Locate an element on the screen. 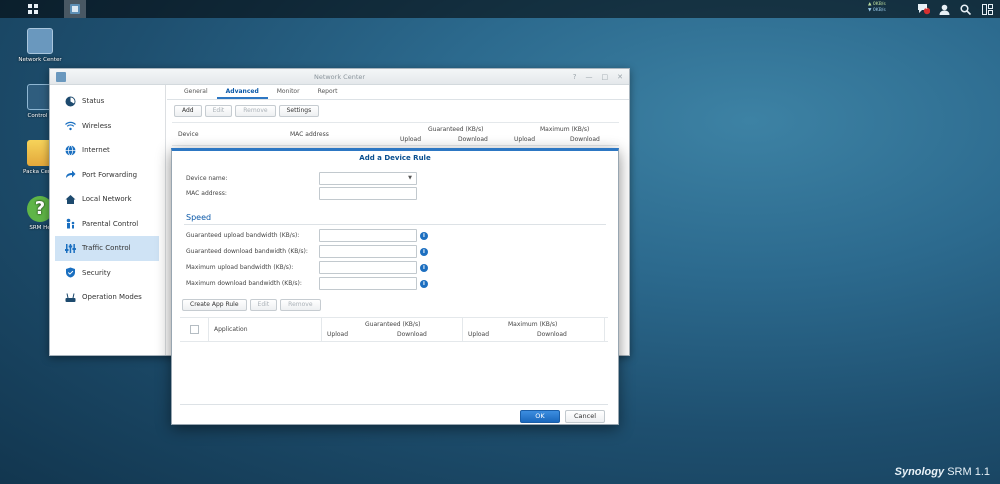 The image size is (1000, 484). sidebar-item-operation-modes: Operation Modes is located at coordinates (107, 297).